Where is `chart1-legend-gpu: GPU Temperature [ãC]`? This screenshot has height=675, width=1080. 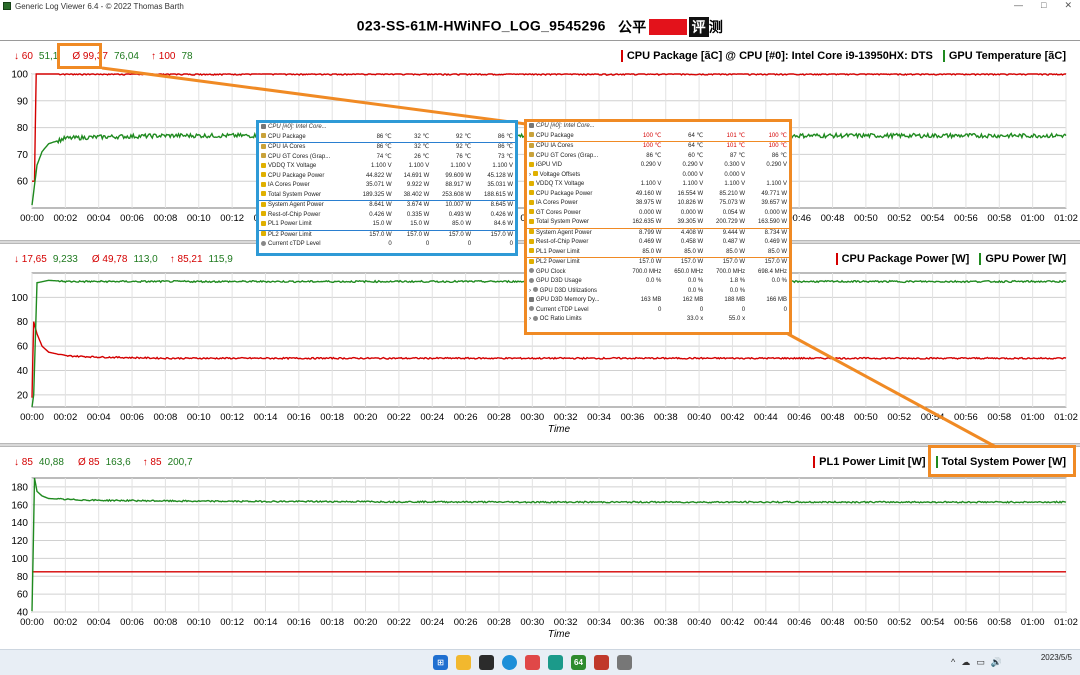 chart1-legend-gpu: GPU Temperature [ãC] is located at coordinates (1004, 56).